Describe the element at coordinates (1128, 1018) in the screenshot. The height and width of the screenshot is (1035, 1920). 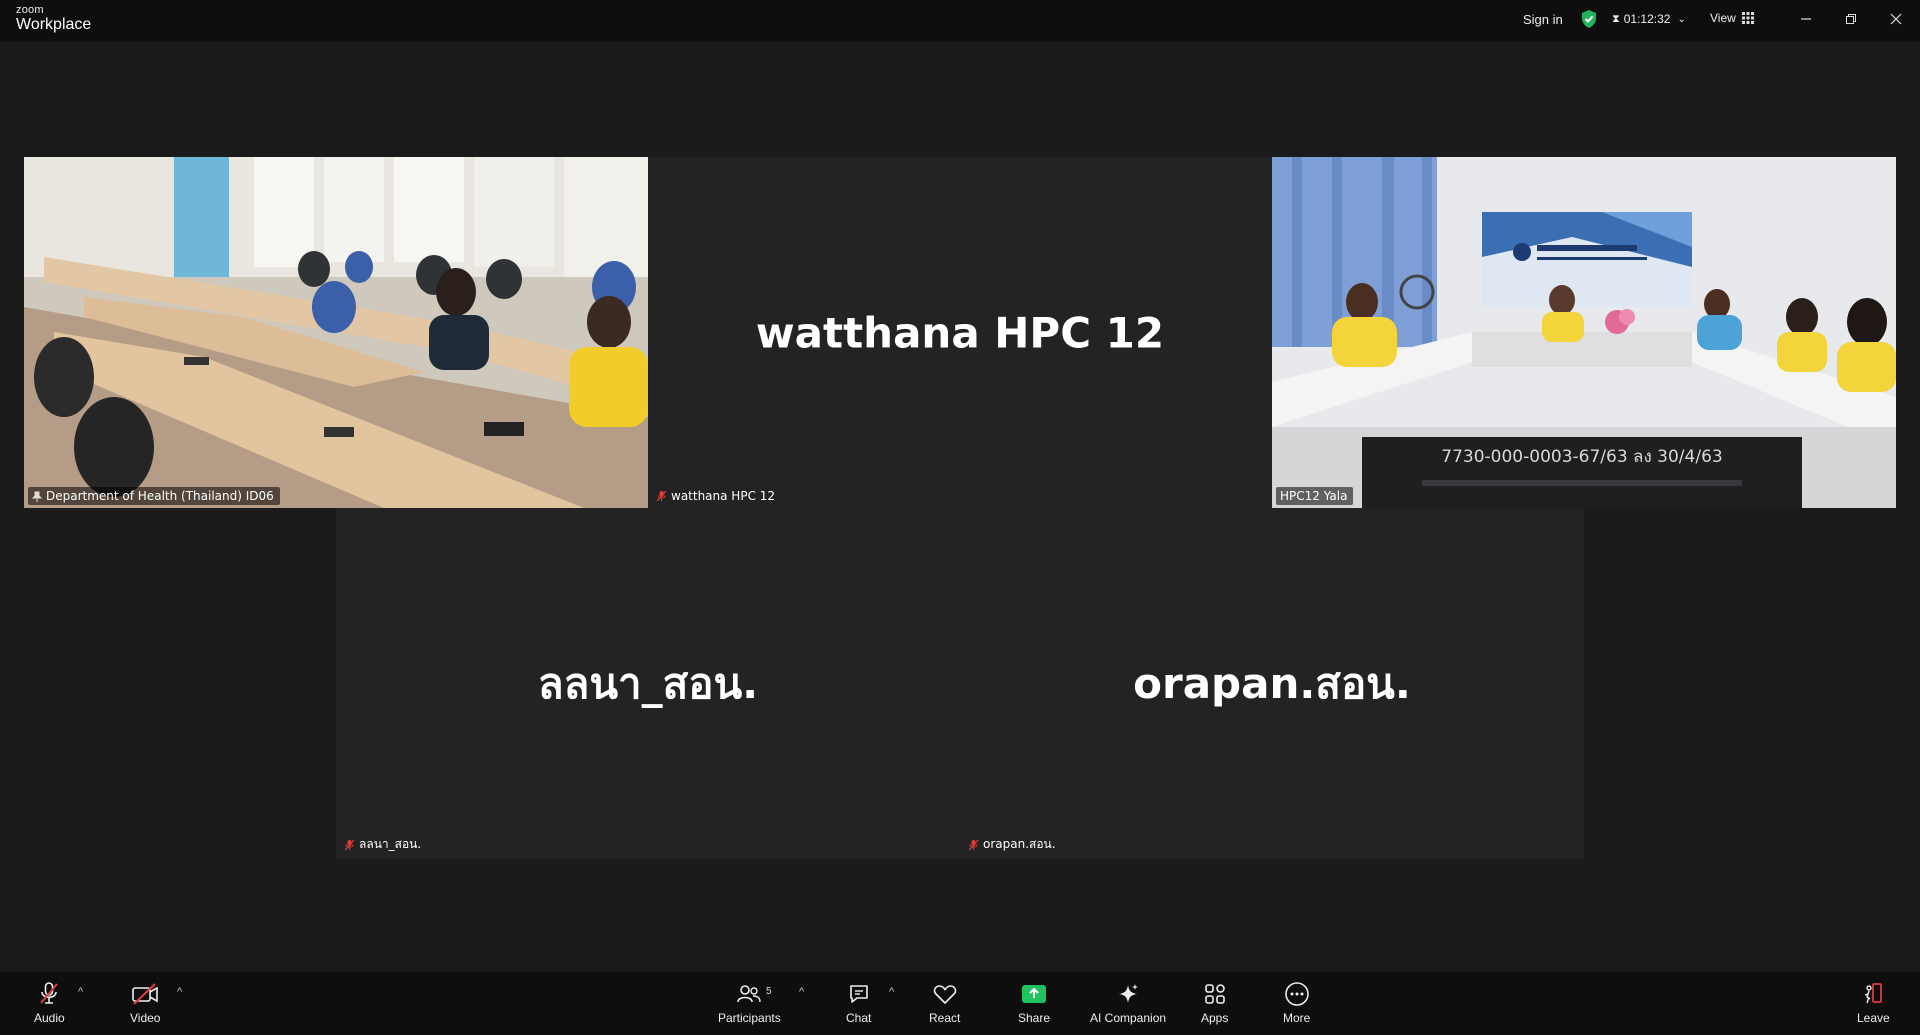
I see `ai-companion-label: AI Companion` at that location.